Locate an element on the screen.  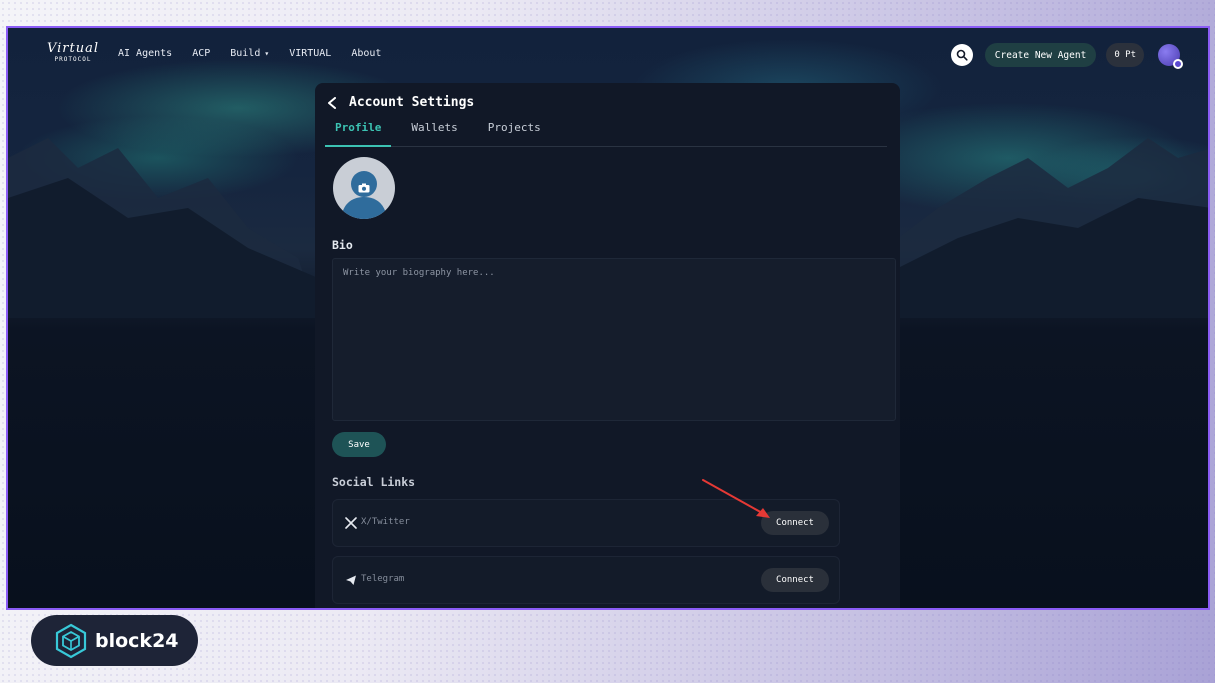
telegram-icon is located at coordinates (351, 580).